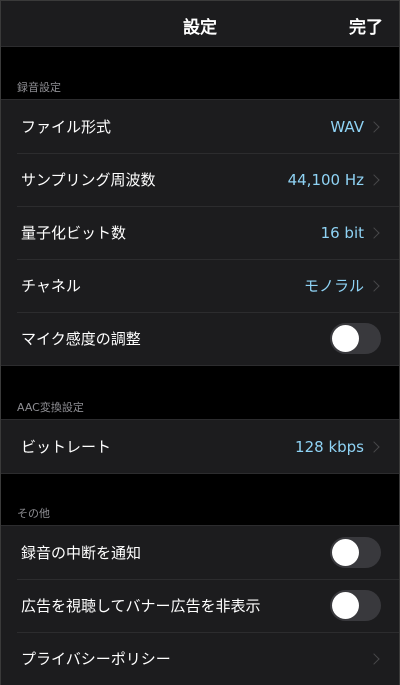 This screenshot has height=685, width=400. Describe the element at coordinates (325, 179) in the screenshot. I see `sampling-rate-value: 44,100 Hz` at that location.